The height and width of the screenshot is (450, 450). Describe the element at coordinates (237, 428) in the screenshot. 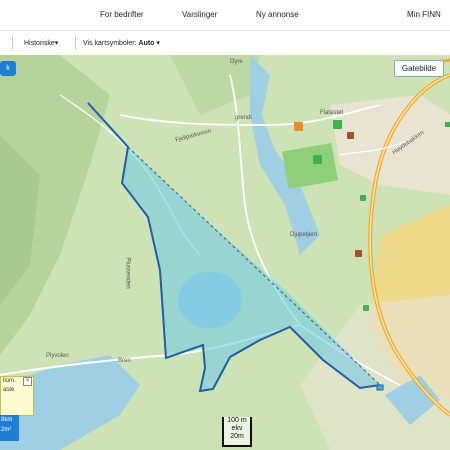

I see `scale-ekv-label: ekv` at that location.